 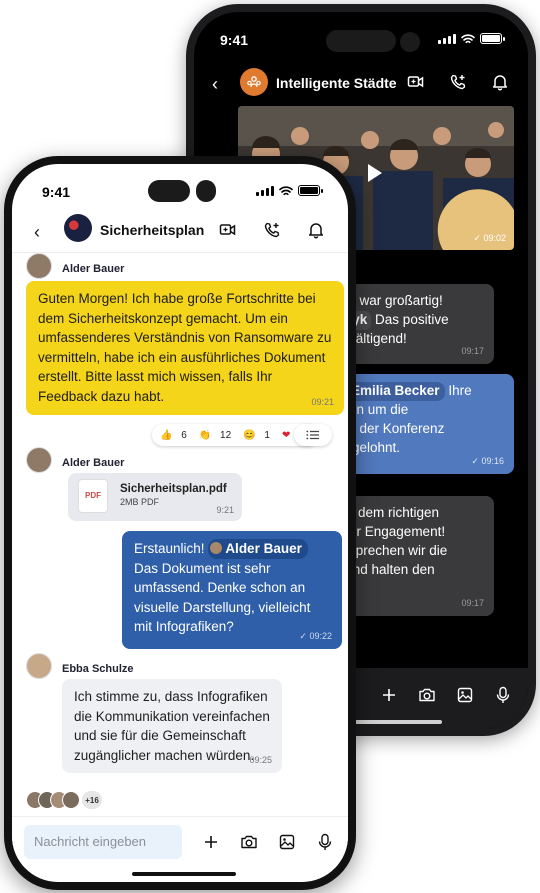 What do you see at coordinates (375, 173) in the screenshot?
I see `play-icon` at bounding box center [375, 173].